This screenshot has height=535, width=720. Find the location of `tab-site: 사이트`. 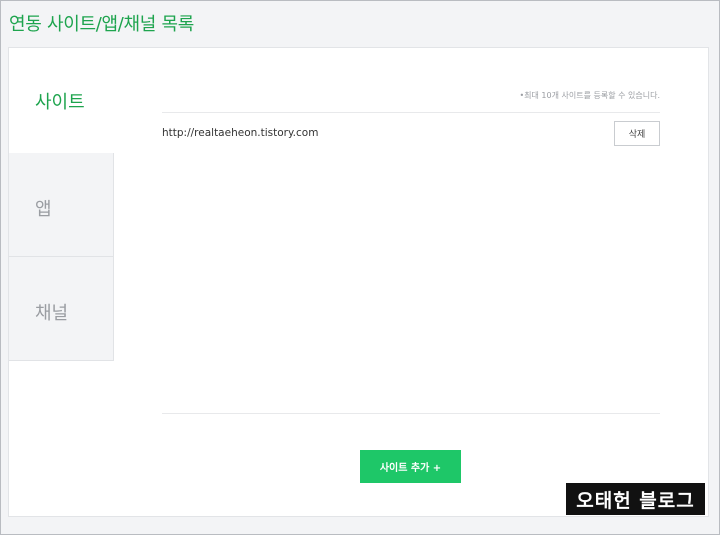

tab-site: 사이트 is located at coordinates (61, 100).